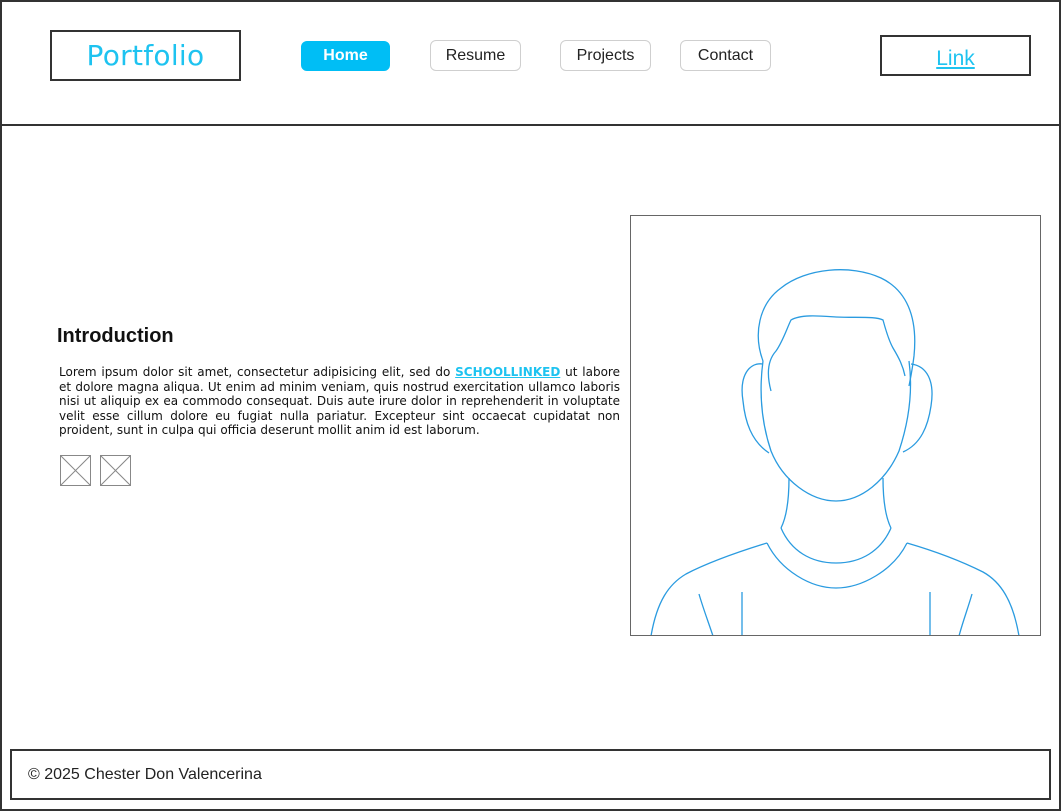  I want to click on footer: © 2025 Chester Don Valencerina, so click(530, 774).